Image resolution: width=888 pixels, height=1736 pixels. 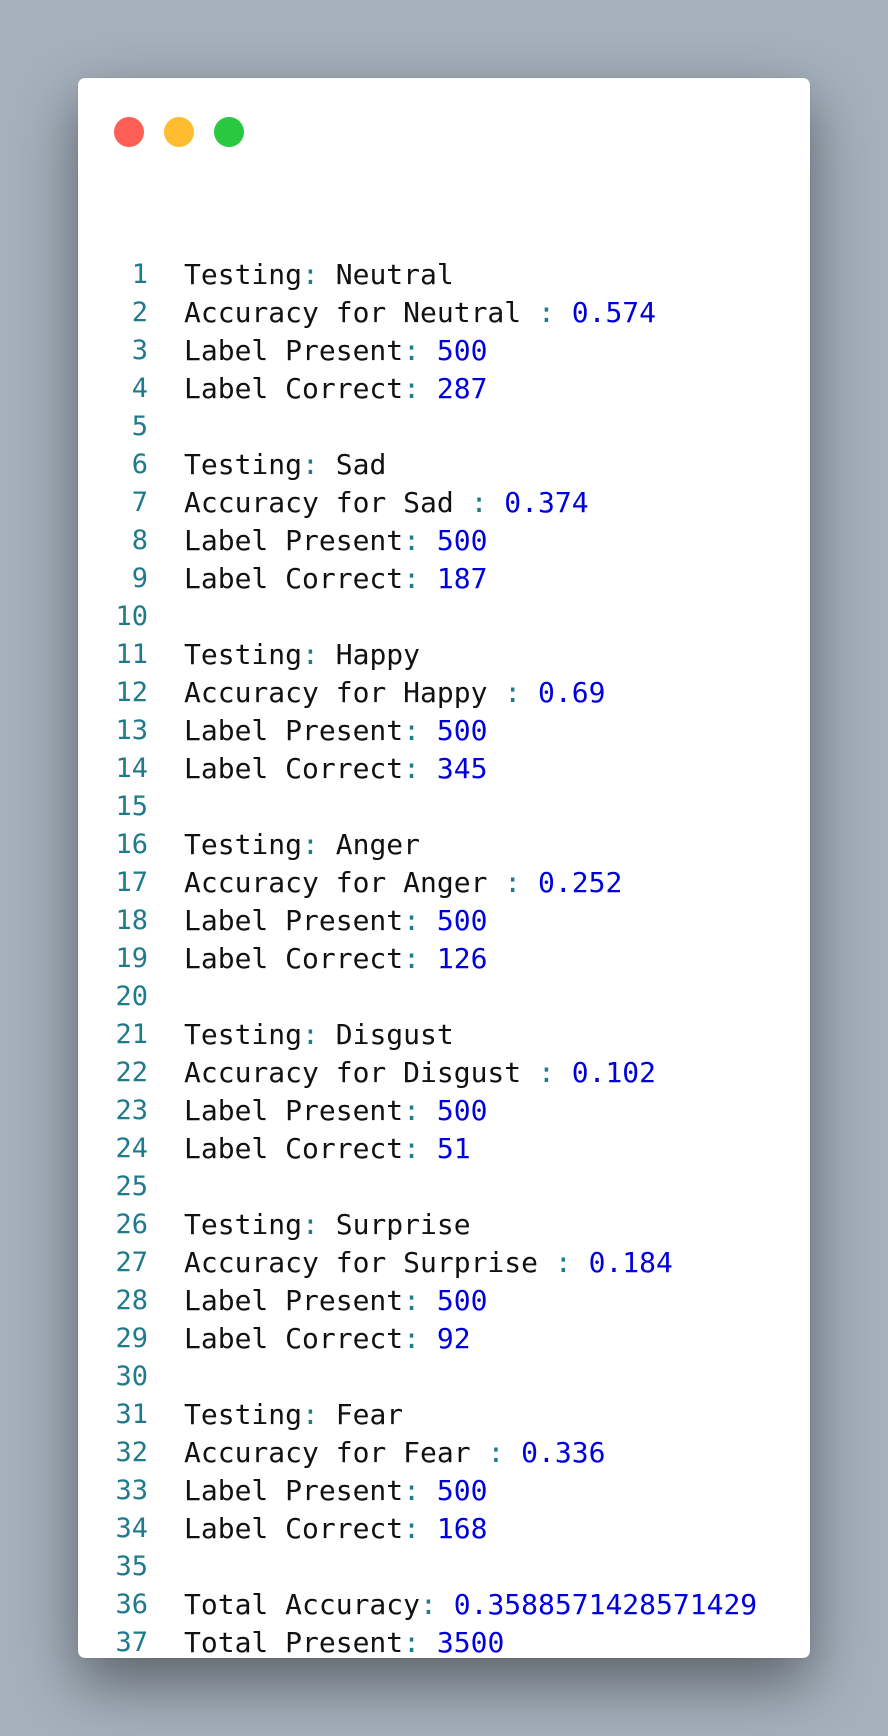 I want to click on line-number: 28, so click(x=131, y=1300).